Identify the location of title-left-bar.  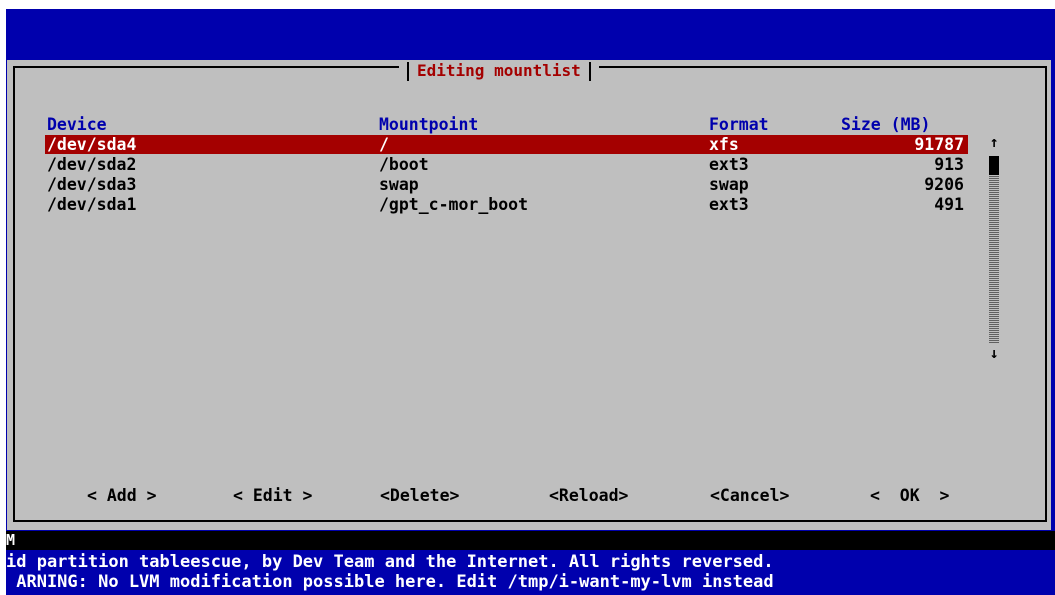
(408, 71).